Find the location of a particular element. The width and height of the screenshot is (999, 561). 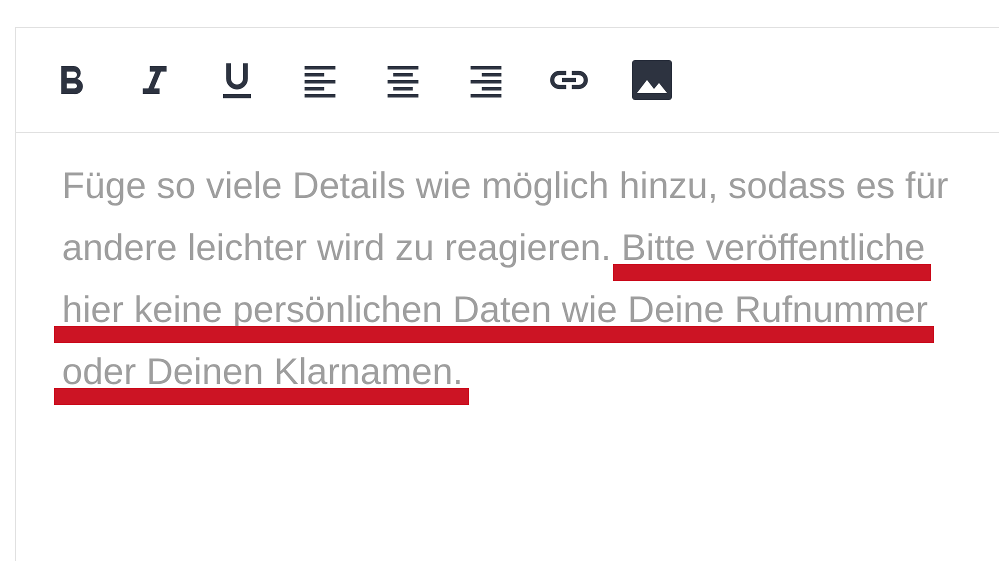

placeholder-text: Füge so viele Details wie möglich hinzu, sodass es für is located at coordinates (505, 185).